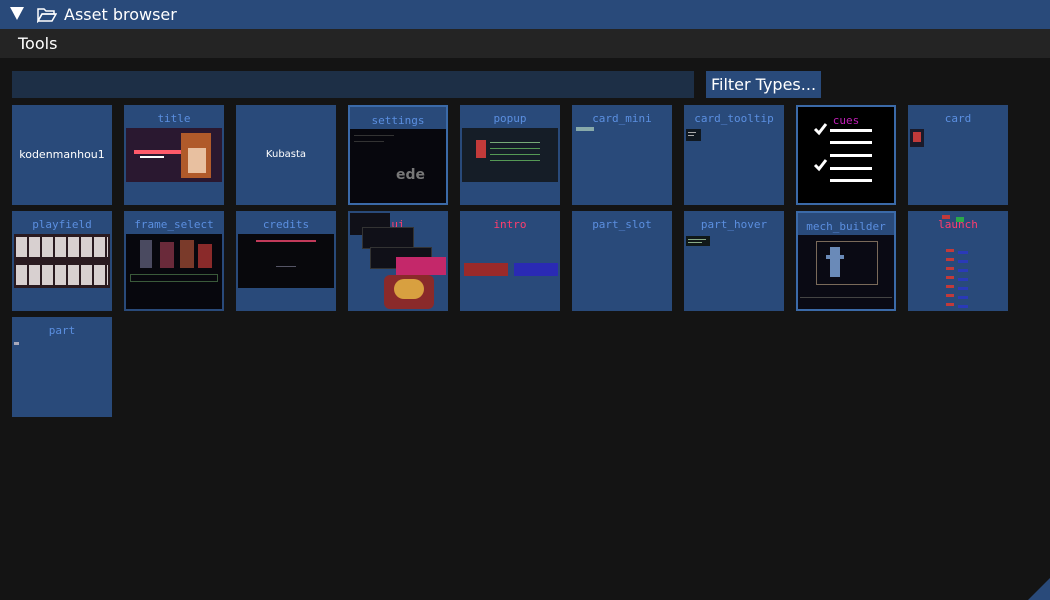  Describe the element at coordinates (174, 118) in the screenshot. I see `asset-tile-label: title` at that location.